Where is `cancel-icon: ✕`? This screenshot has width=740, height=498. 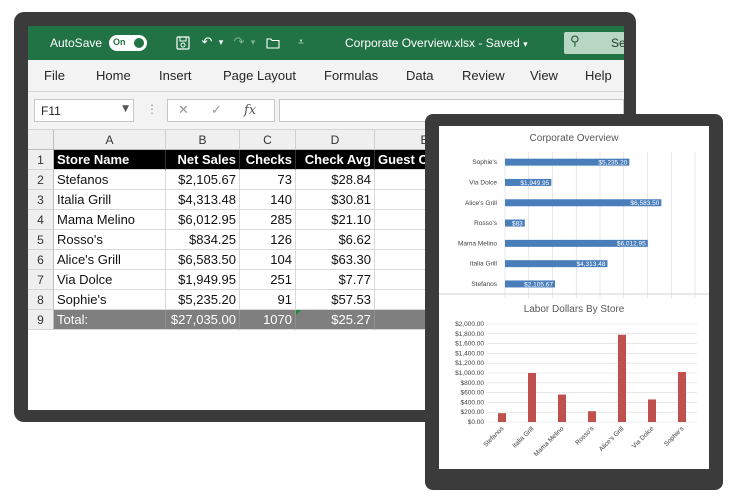 cancel-icon: ✕ is located at coordinates (183, 110).